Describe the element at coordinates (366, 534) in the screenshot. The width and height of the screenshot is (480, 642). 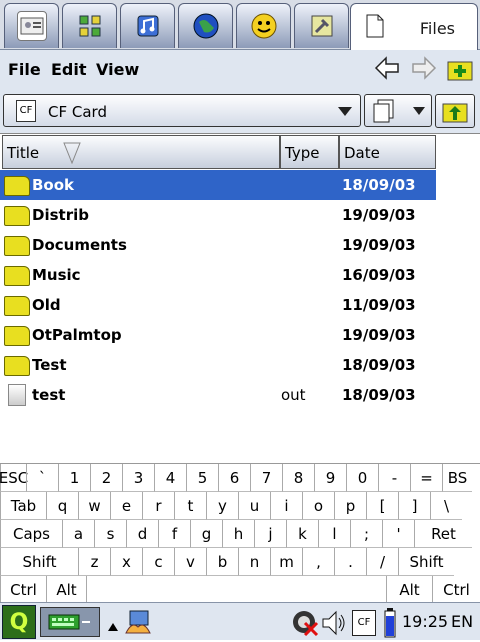
I see `key: ;` at that location.